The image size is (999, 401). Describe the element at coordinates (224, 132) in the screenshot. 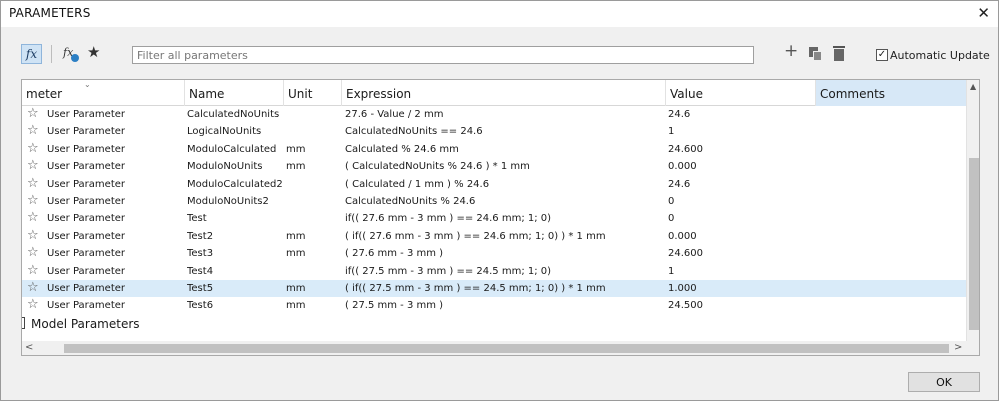

I see `cell-name: LogicalNoUnits` at that location.